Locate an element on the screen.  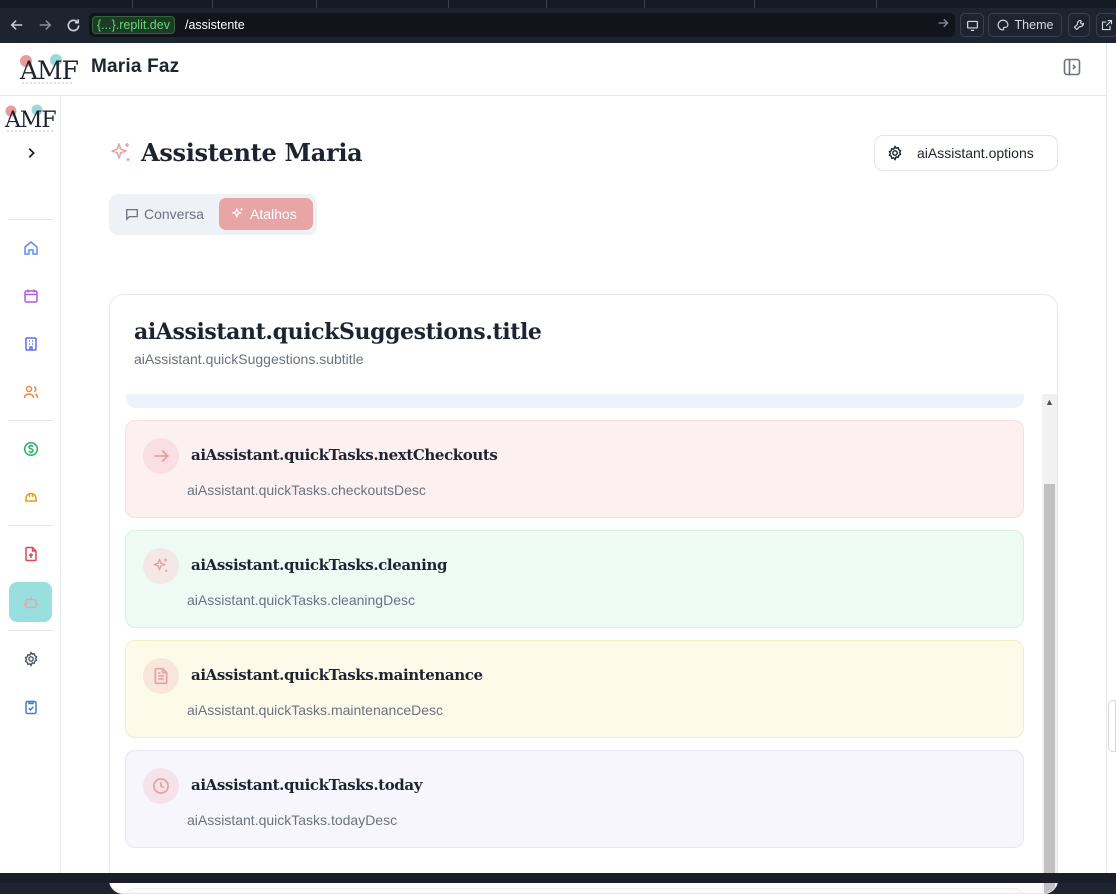
devices-button is located at coordinates (972, 25).